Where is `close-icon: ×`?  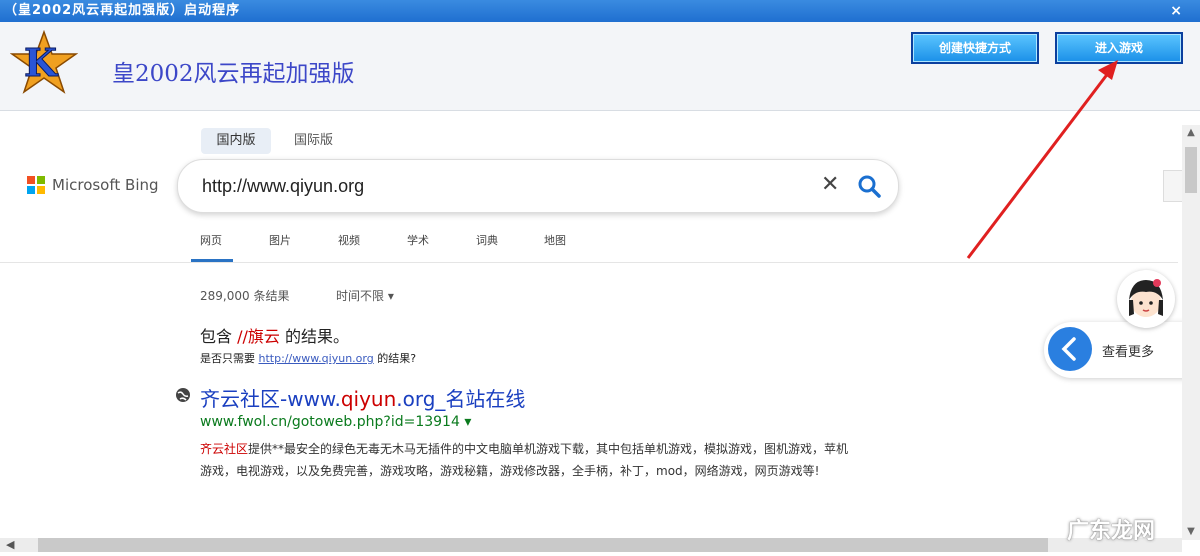 close-icon: × is located at coordinates (1176, 11).